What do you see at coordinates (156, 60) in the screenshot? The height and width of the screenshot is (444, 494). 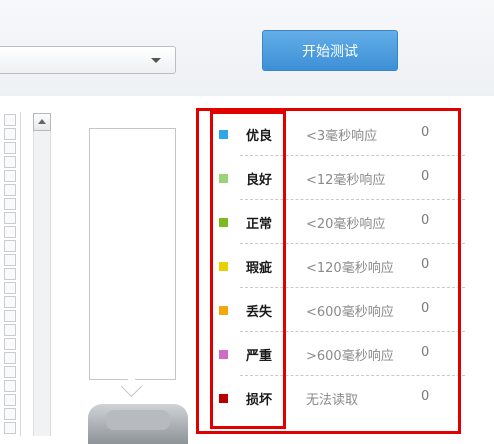 I see `chevron-down-icon` at bounding box center [156, 60].